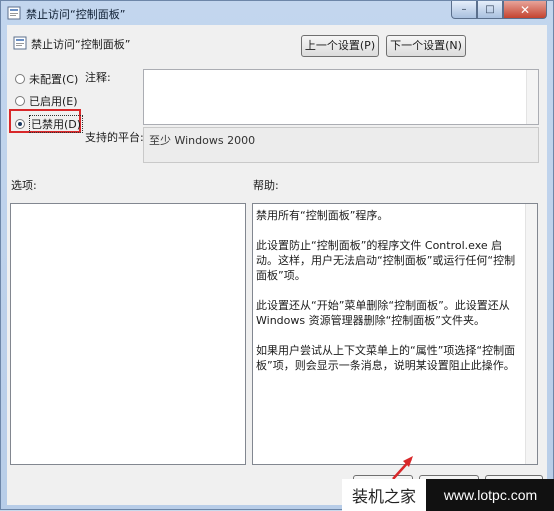 The height and width of the screenshot is (511, 554). What do you see at coordinates (202, 140) in the screenshot?
I see `platform-value: 至少 Windows 2000` at bounding box center [202, 140].